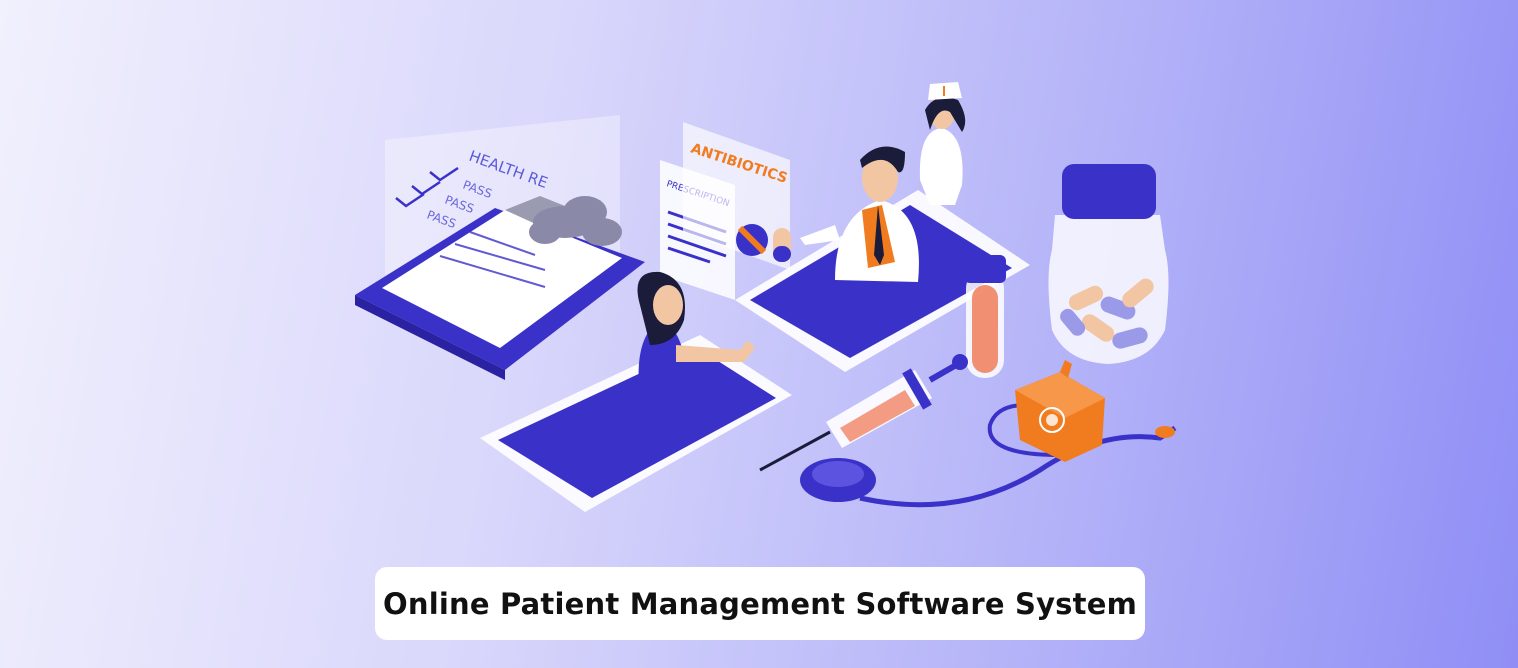 The image size is (1518, 668). Describe the element at coordinates (1060, 411) in the screenshot. I see `wallet-icon` at that location.